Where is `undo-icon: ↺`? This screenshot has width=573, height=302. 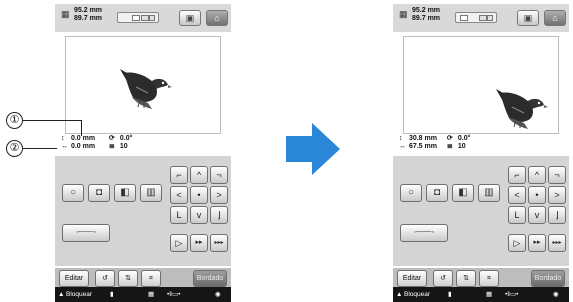 undo-icon: ↺ is located at coordinates (105, 278).